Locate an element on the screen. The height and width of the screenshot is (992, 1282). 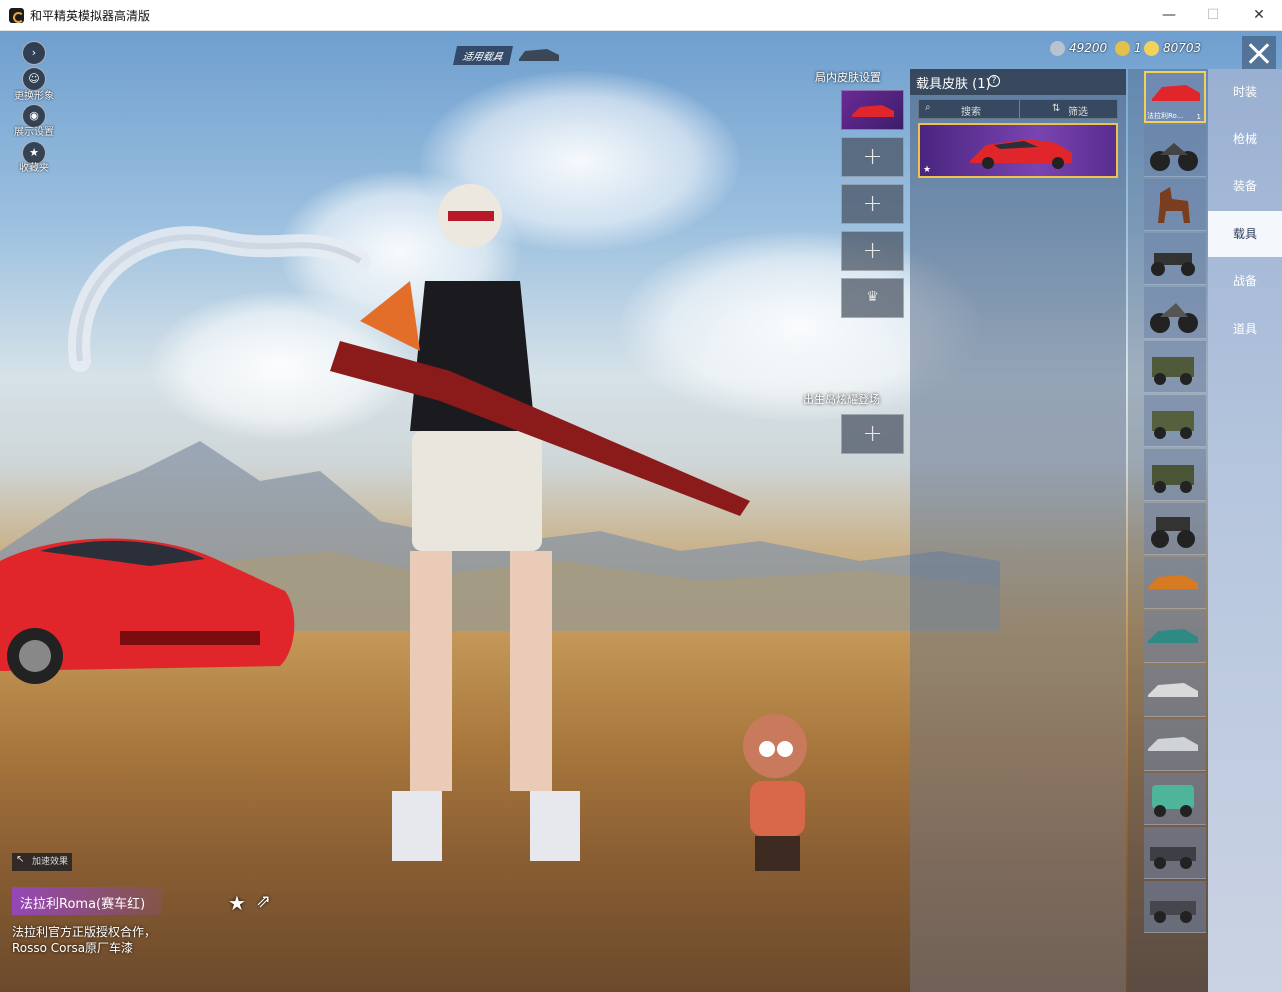
vehicle-thumb-muscle-car is located at coordinates (1175, 583).